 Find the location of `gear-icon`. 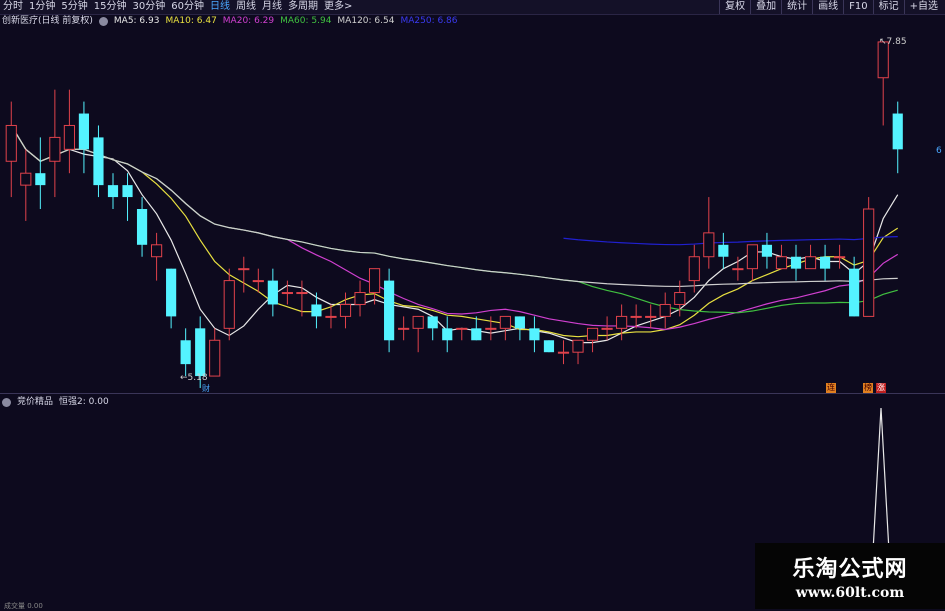

gear-icon is located at coordinates (6, 402).